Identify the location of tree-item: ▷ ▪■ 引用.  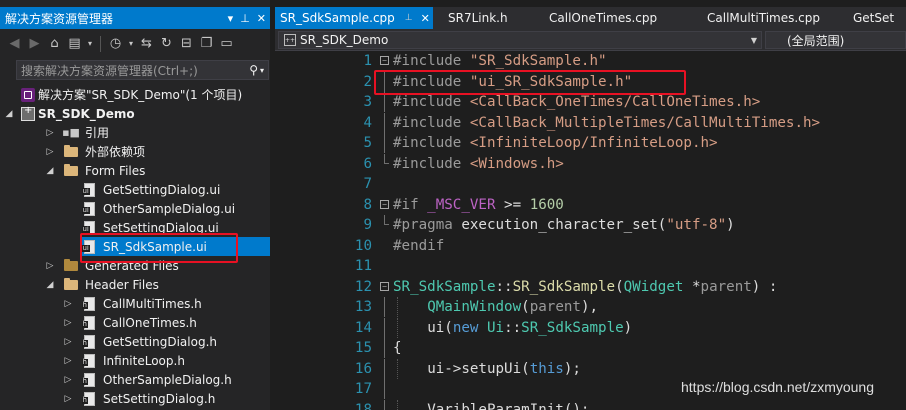
(135, 132).